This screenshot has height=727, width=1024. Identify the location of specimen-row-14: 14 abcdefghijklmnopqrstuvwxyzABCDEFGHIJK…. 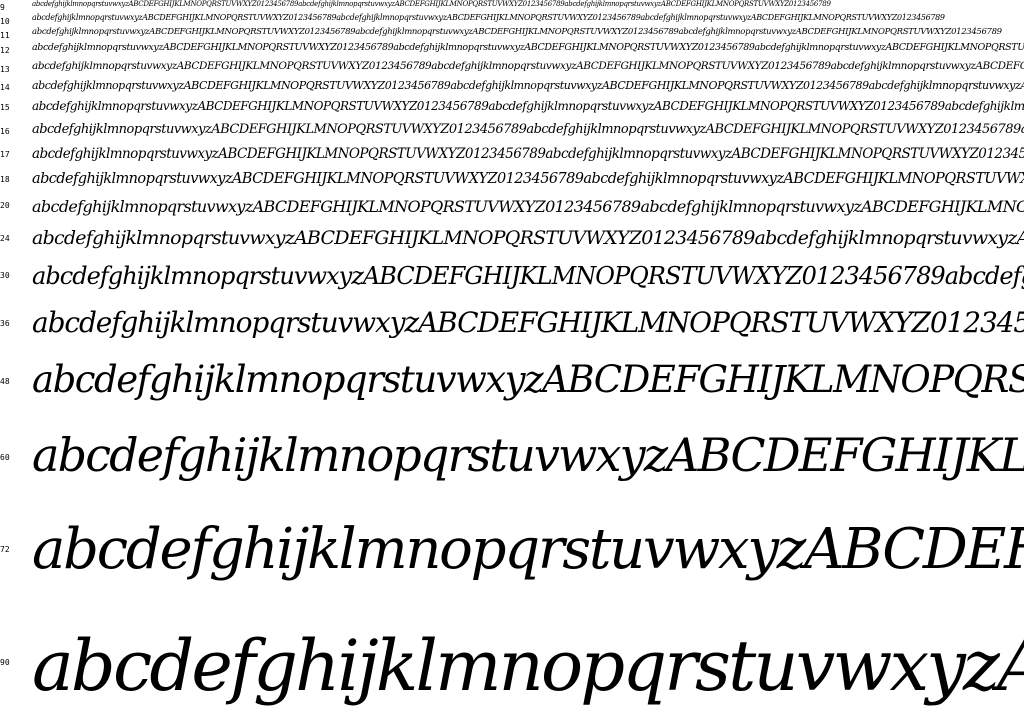
(512, 87).